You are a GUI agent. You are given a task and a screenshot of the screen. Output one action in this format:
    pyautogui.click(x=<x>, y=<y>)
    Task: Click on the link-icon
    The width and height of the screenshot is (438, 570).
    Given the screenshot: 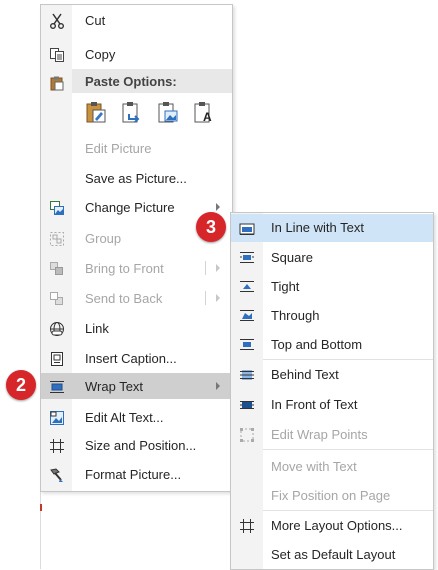 What is the action you would take?
    pyautogui.click(x=56, y=328)
    